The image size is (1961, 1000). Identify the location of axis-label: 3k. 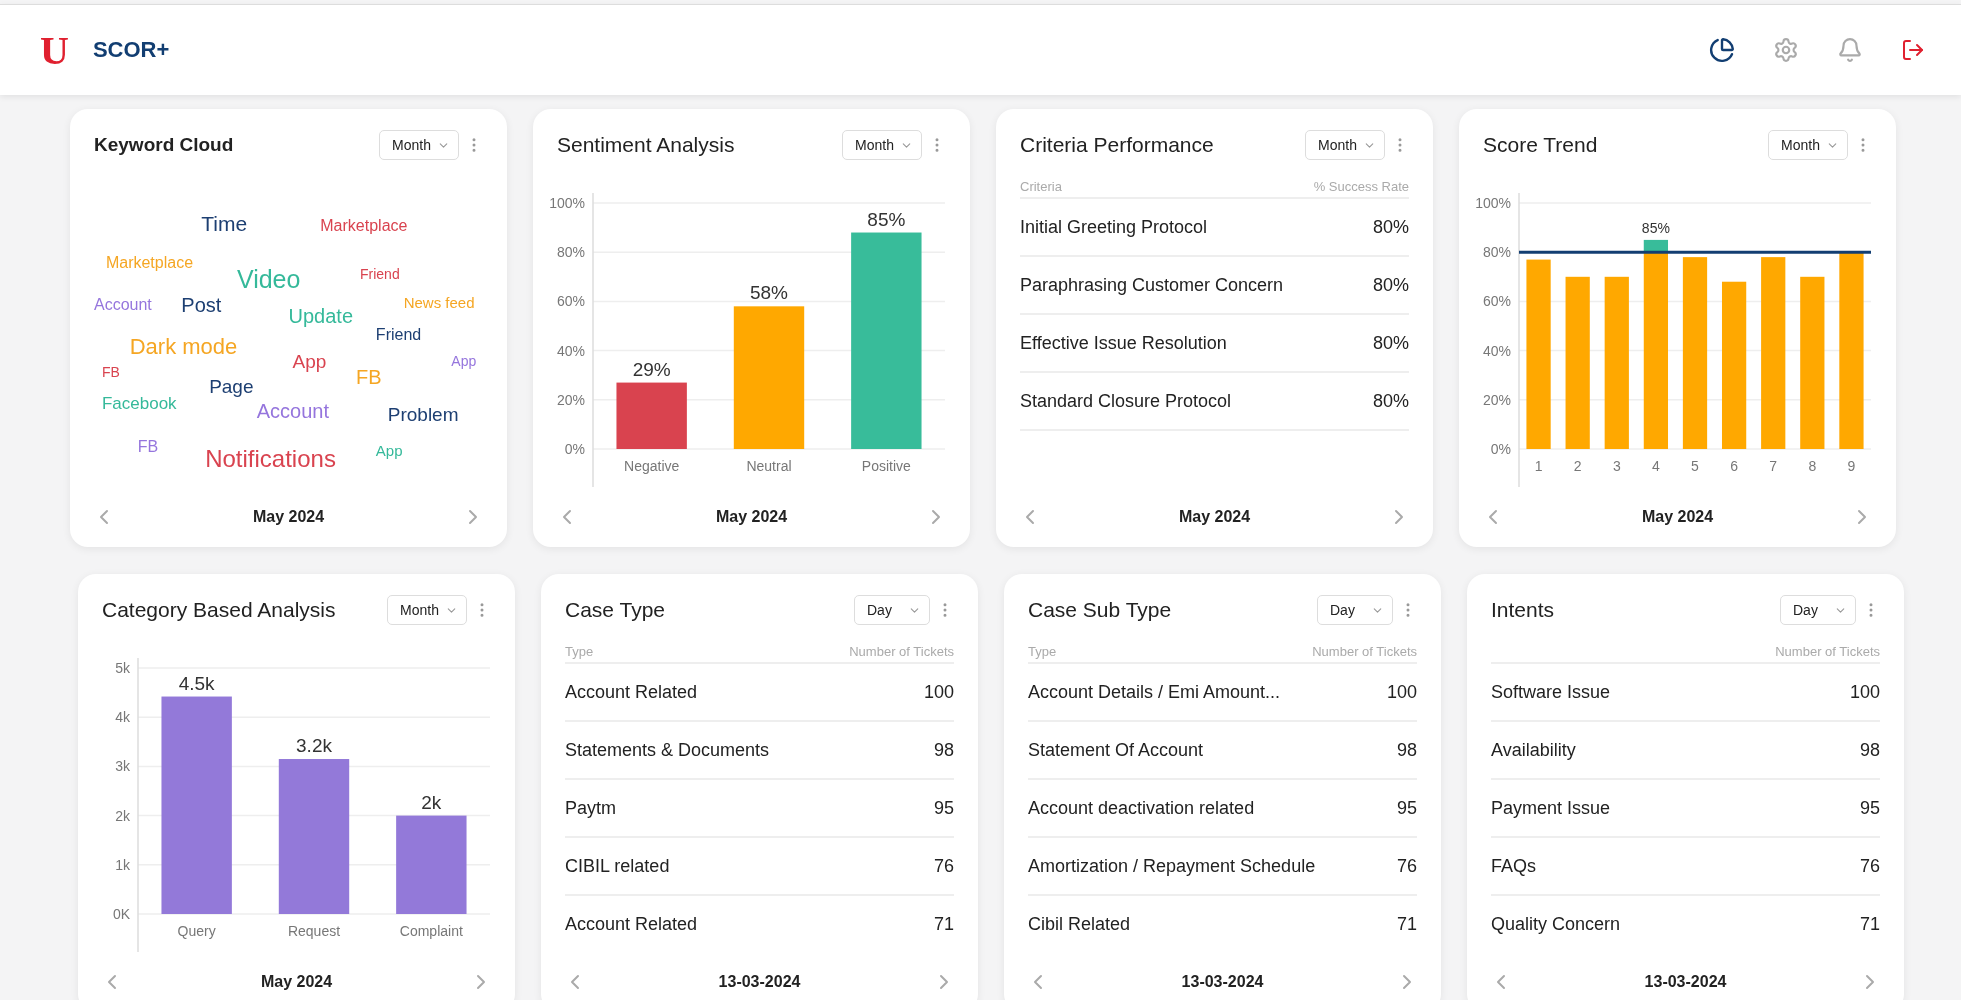
(122, 766).